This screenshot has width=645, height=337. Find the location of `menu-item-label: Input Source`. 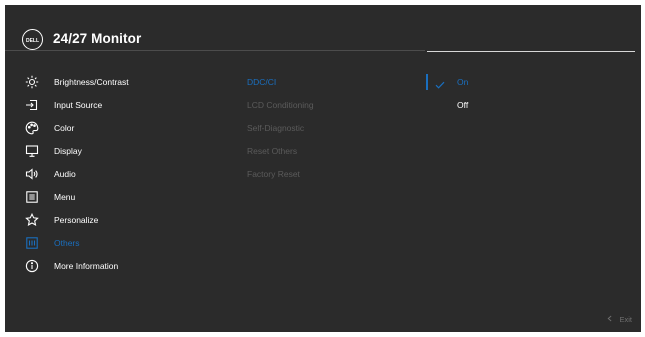

menu-item-label: Input Source is located at coordinates (78, 105).